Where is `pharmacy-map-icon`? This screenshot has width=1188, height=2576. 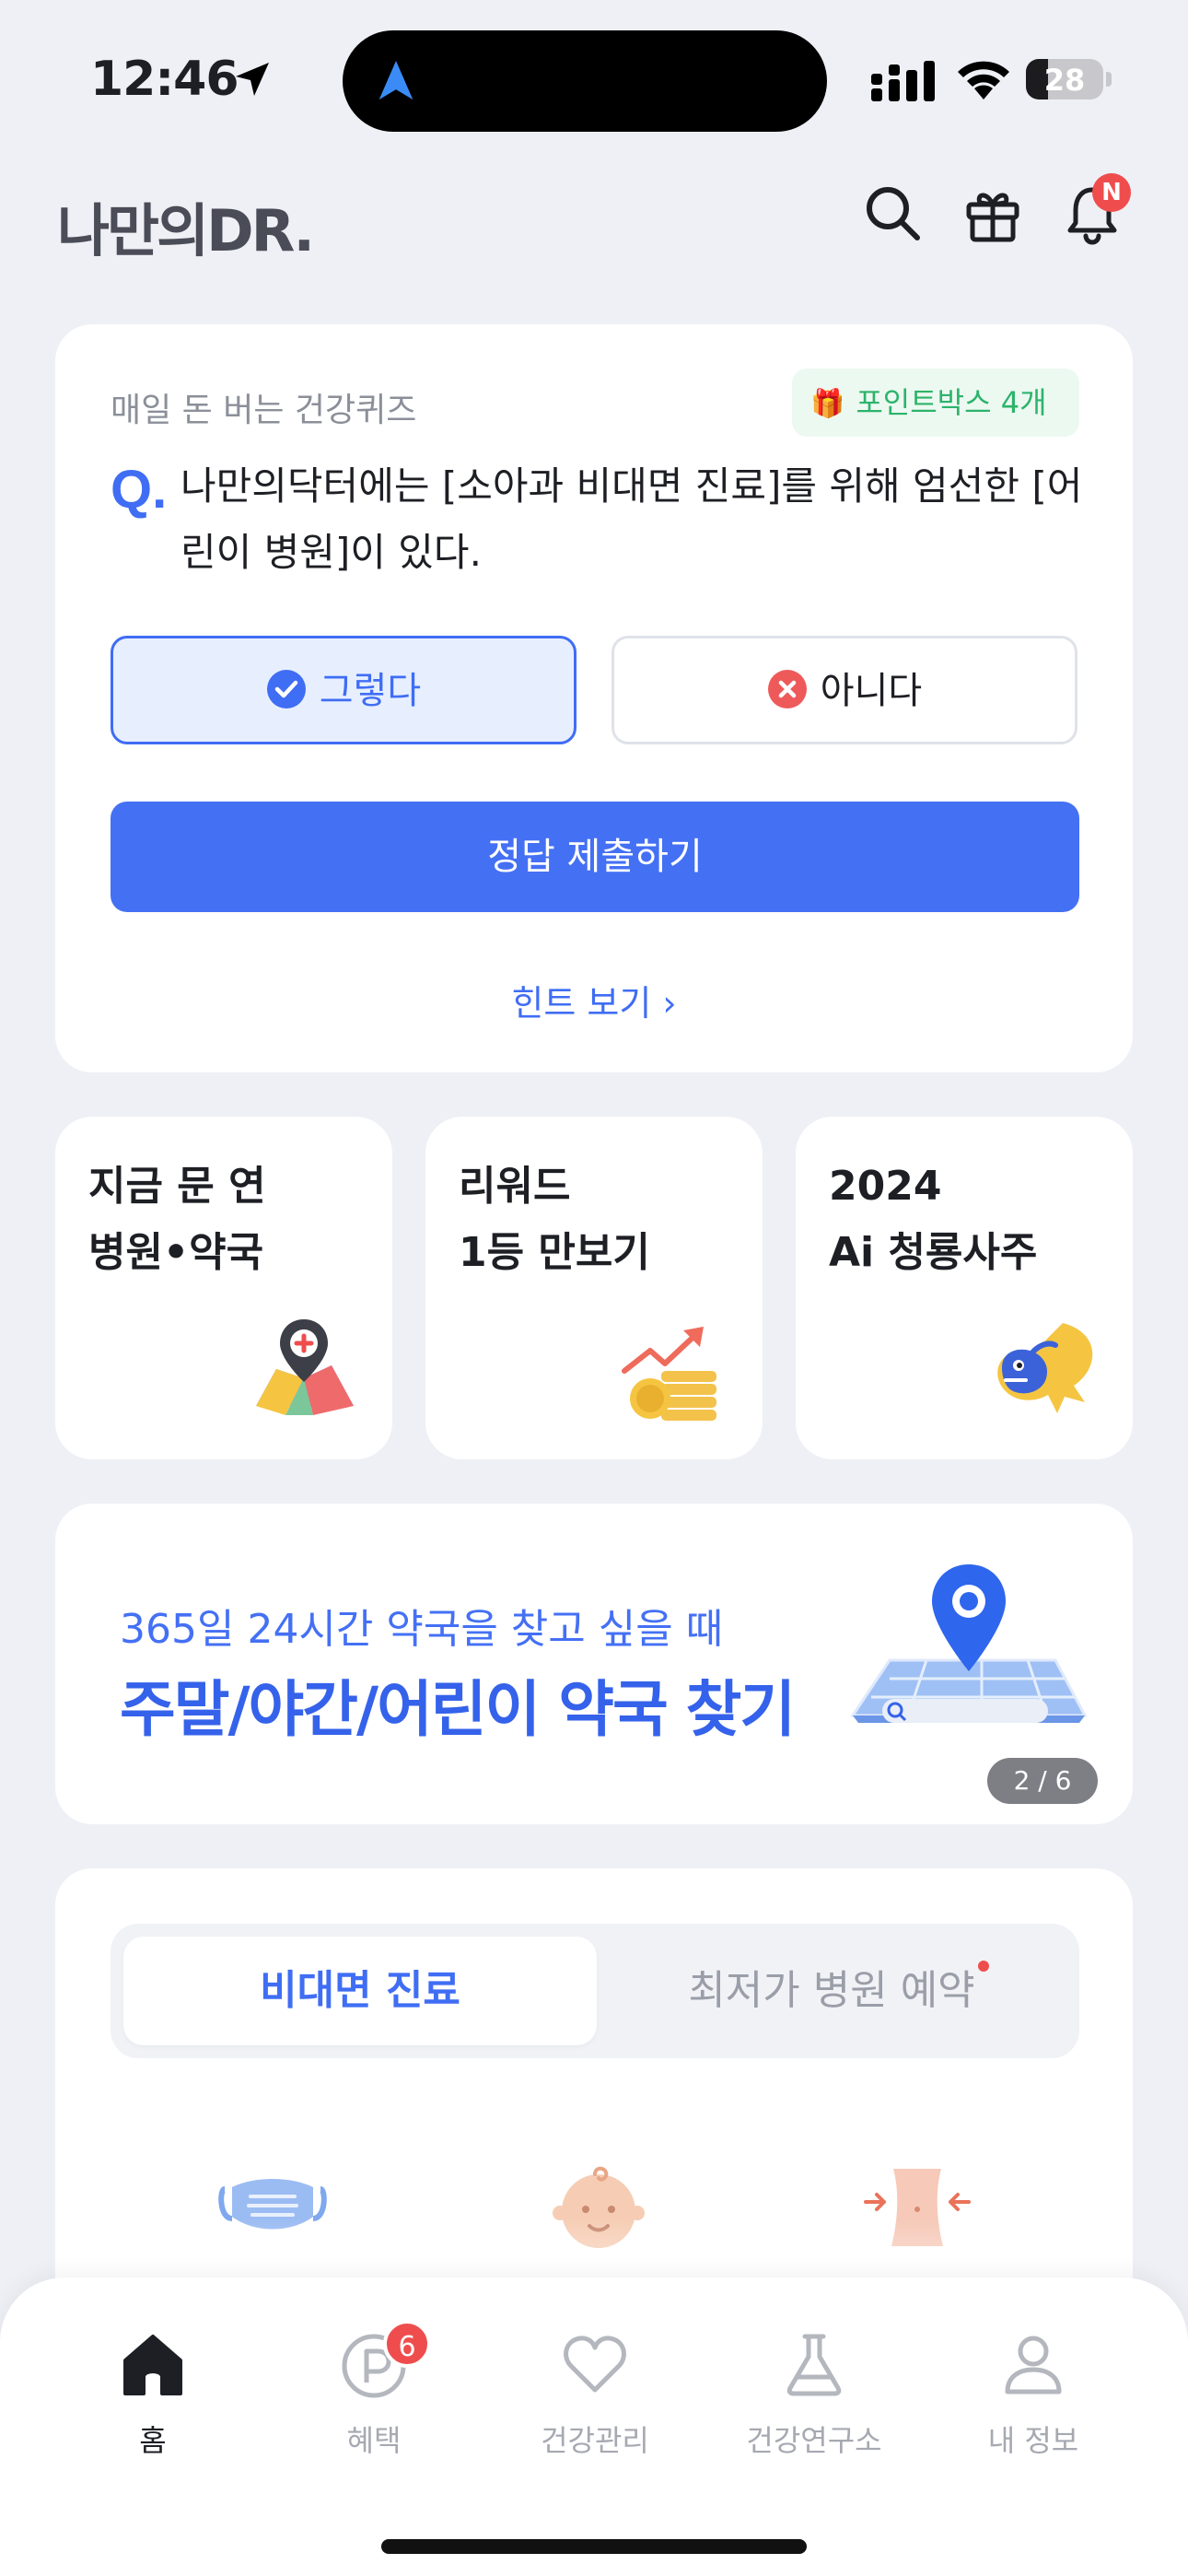 pharmacy-map-icon is located at coordinates (969, 1643).